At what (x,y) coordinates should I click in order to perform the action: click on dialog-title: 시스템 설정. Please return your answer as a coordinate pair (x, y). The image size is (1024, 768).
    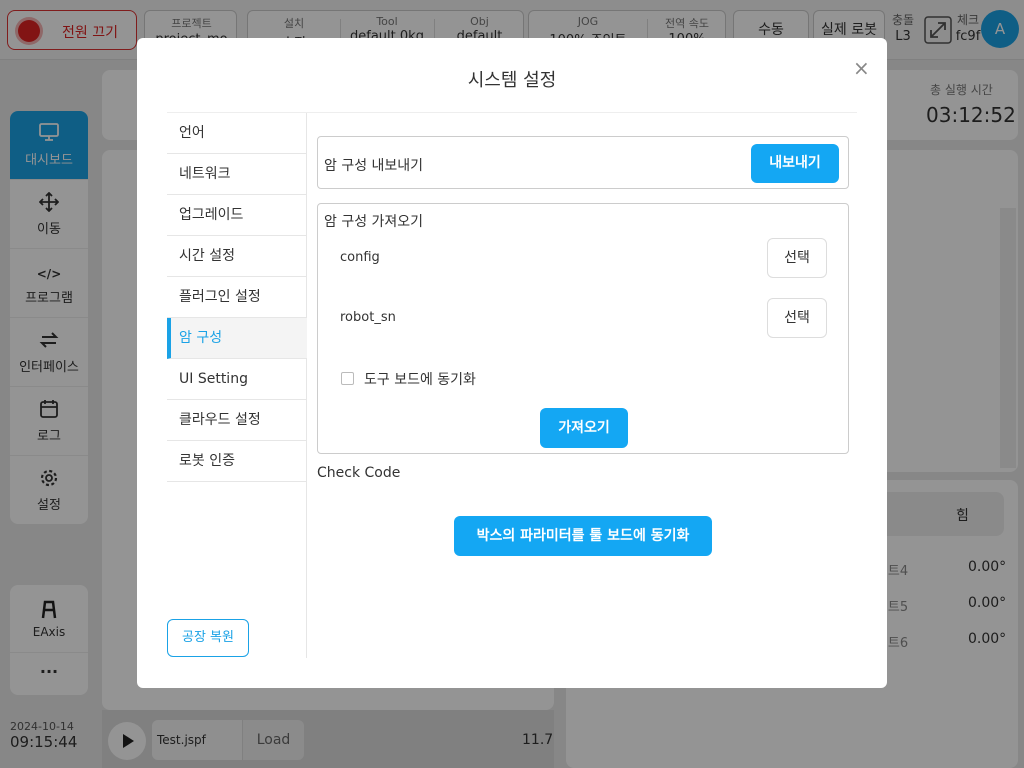
    Looking at the image, I should click on (512, 80).